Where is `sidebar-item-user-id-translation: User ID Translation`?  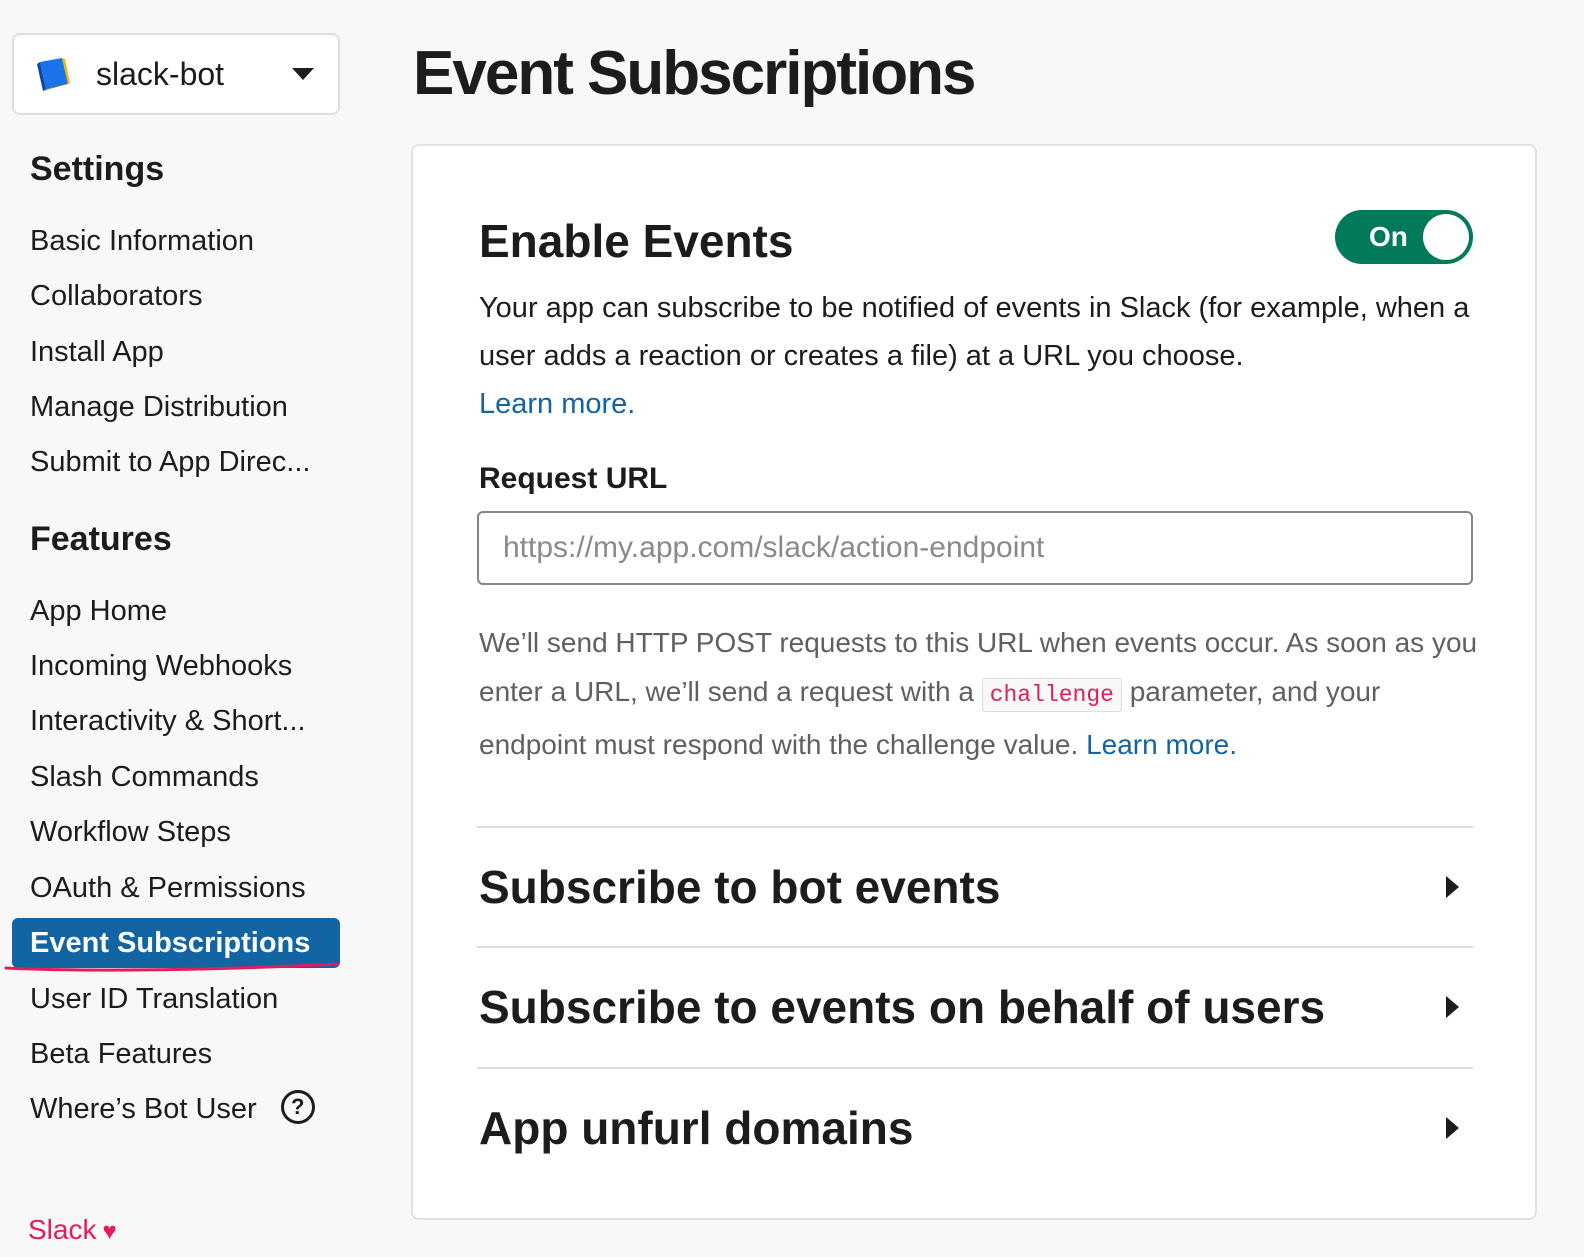 sidebar-item-user-id-translation: User ID Translation is located at coordinates (154, 999).